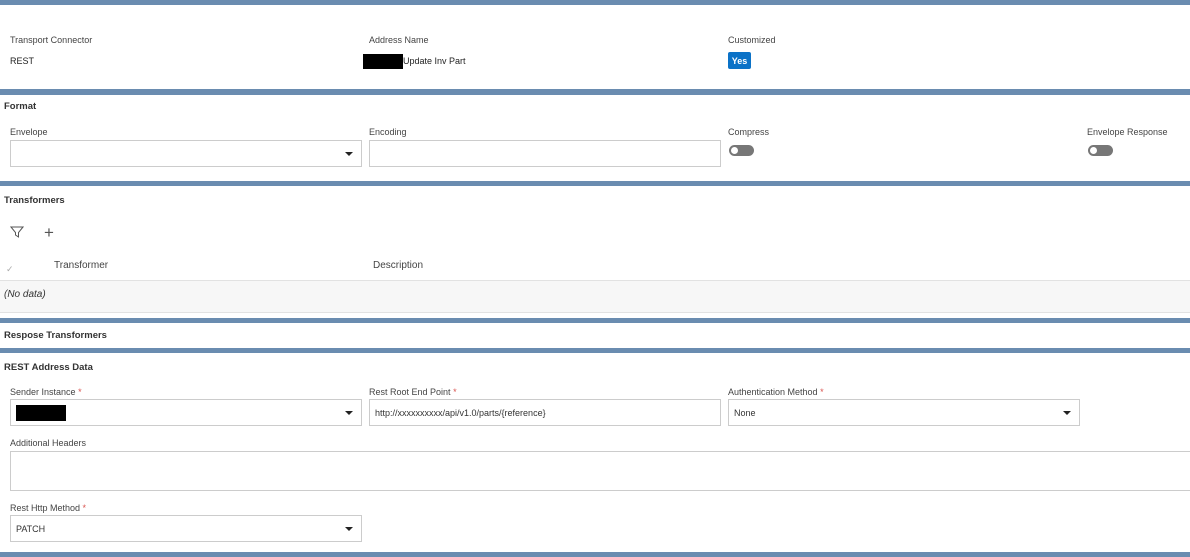  What do you see at coordinates (48, 443) in the screenshot?
I see `additional-headers-label: Additional Headers` at bounding box center [48, 443].